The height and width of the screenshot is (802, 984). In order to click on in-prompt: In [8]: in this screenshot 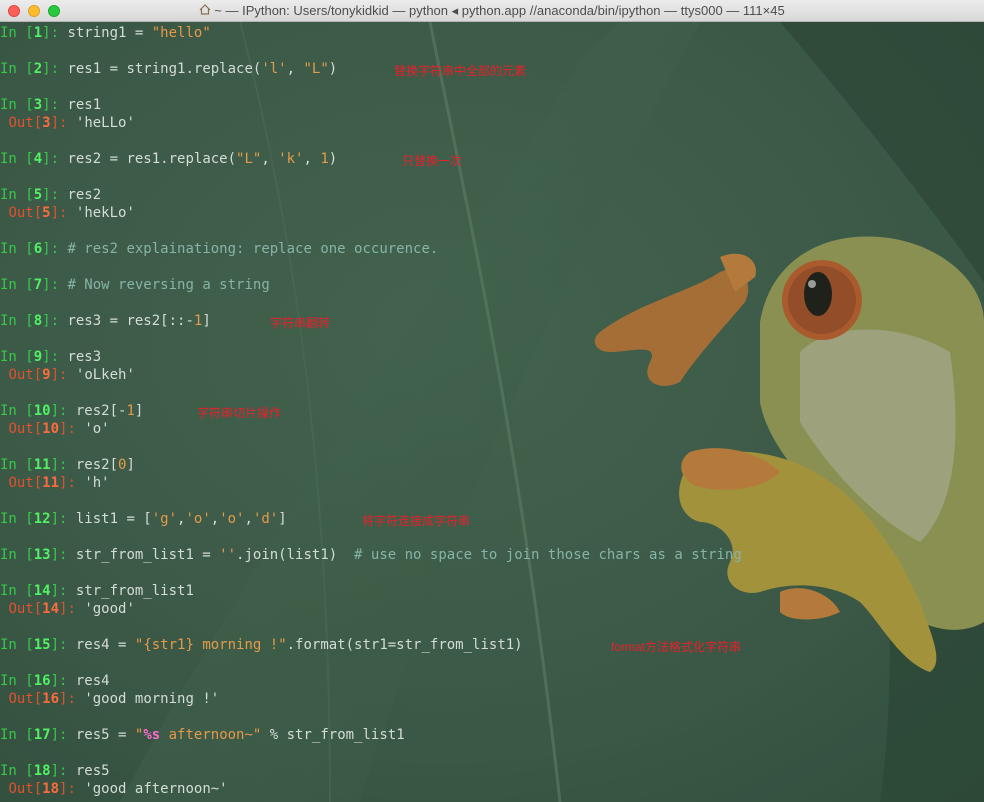, I will do `click(30, 321)`.